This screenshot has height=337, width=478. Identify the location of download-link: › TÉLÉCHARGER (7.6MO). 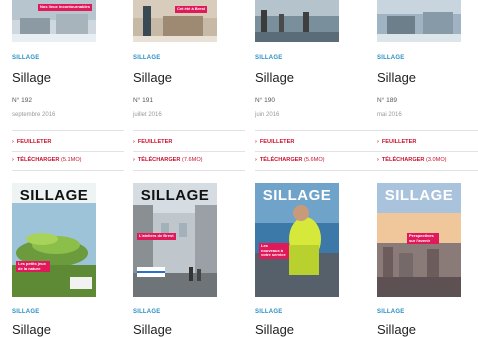
(168, 160).